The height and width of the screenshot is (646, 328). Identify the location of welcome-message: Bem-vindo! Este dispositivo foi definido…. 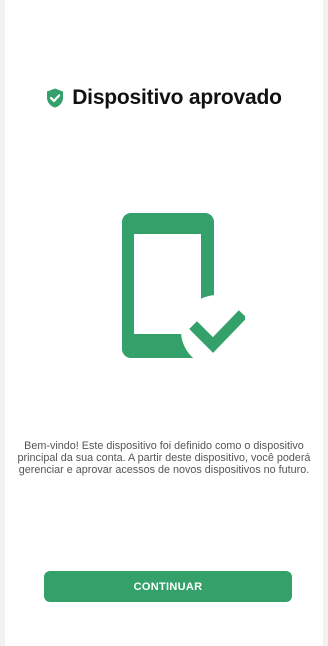
(164, 458).